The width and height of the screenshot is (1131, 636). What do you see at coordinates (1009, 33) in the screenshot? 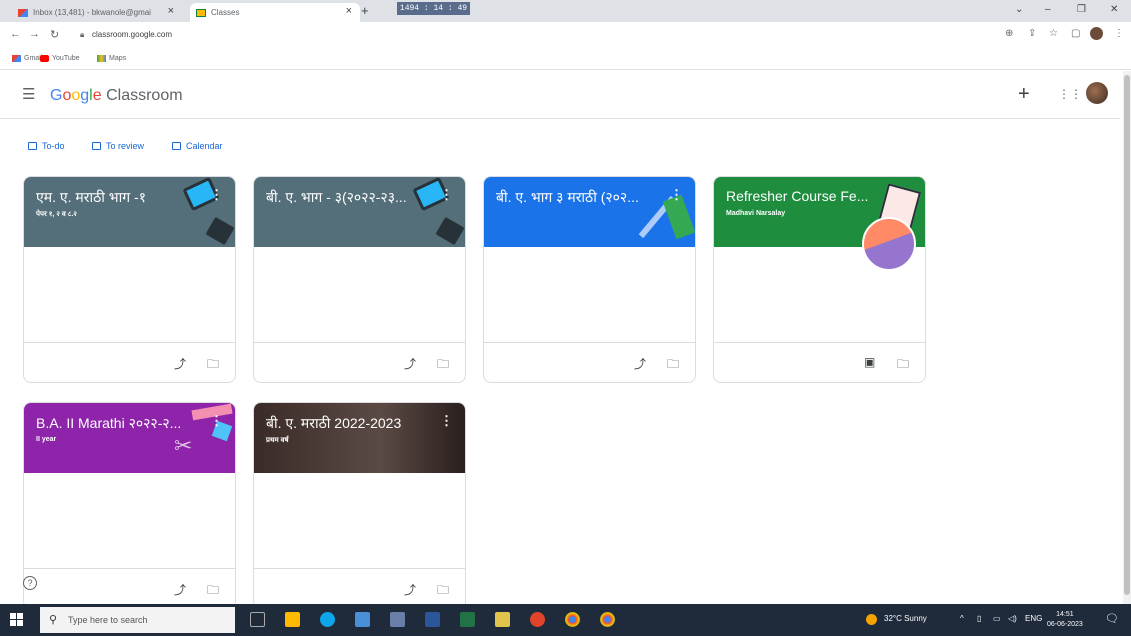
I see `google-lens-icon: ⊕` at bounding box center [1009, 33].